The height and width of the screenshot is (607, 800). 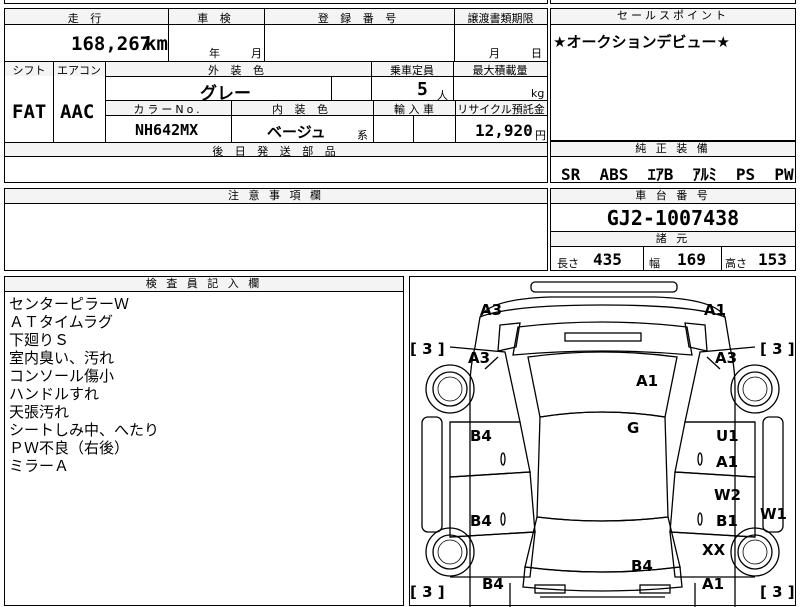 I want to click on length-label: 長さ, so click(x=568, y=263).